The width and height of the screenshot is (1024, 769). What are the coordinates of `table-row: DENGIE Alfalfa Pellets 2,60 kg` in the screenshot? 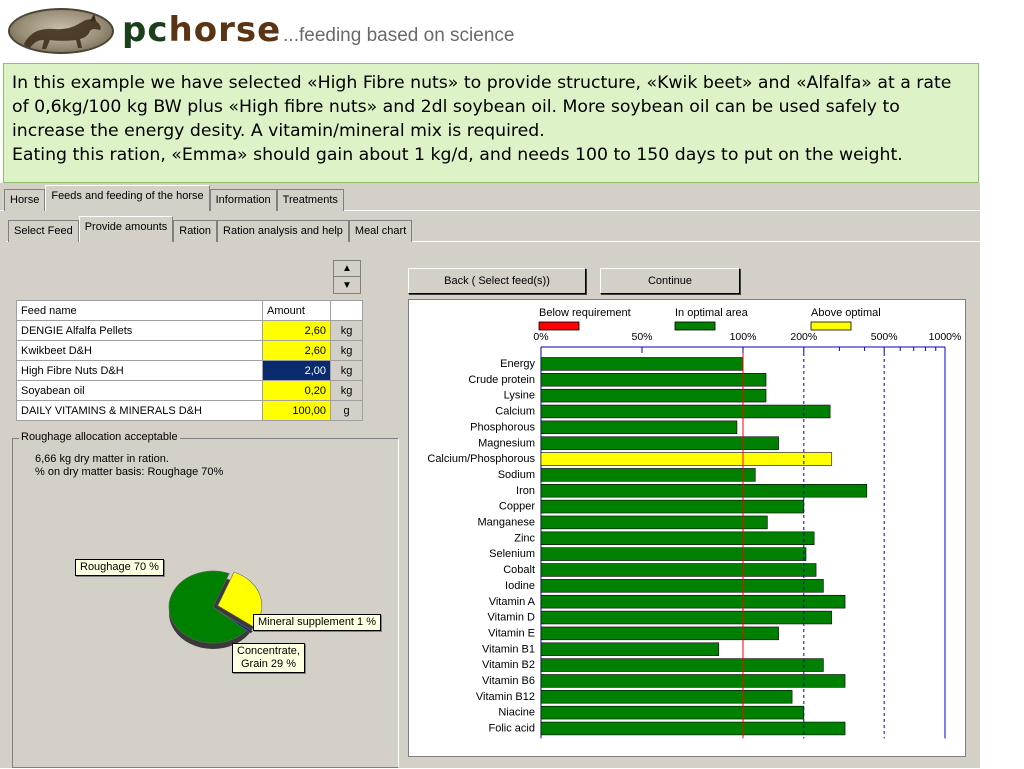 It's located at (189, 330).